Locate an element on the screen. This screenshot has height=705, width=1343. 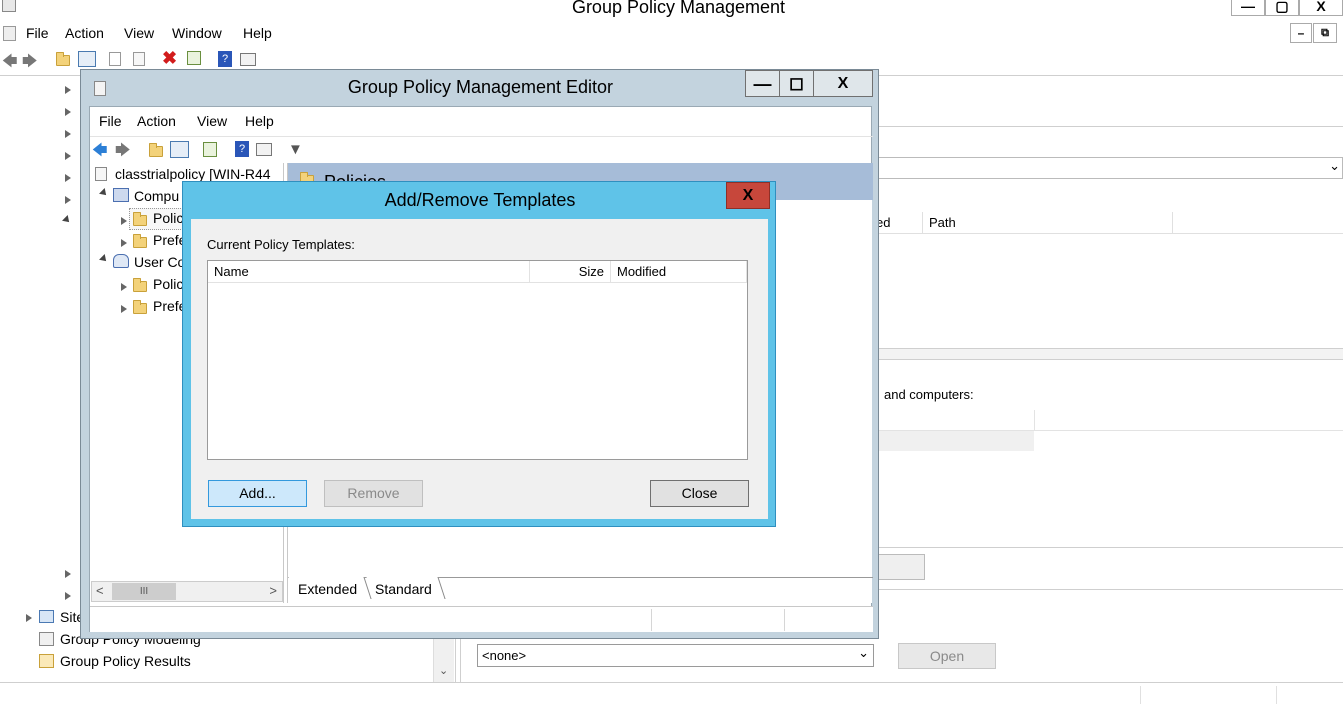
tree-item-policies-user: Polic is located at coordinates (168, 284).